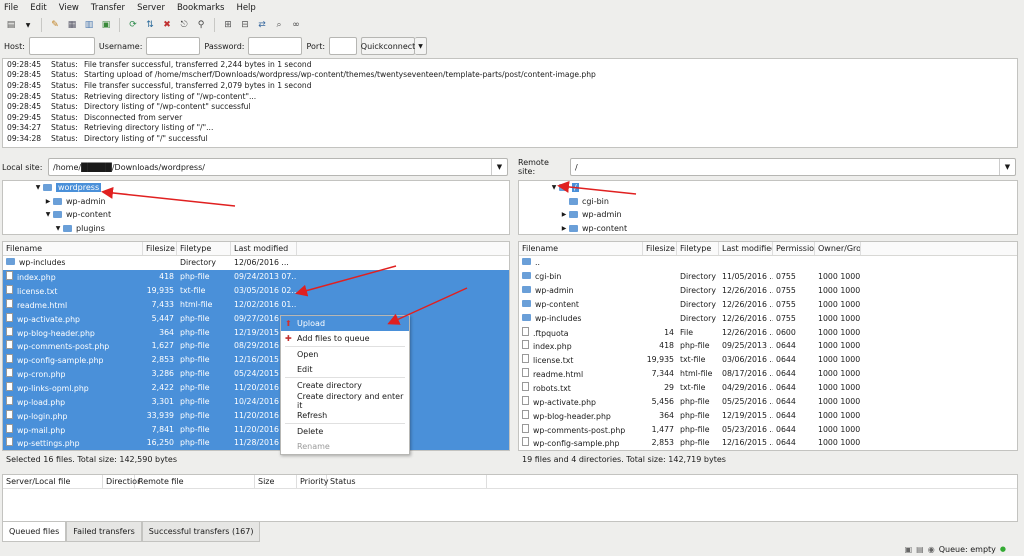 Image resolution: width=1024 pixels, height=556 pixels. Describe the element at coordinates (967, 549) in the screenshot. I see `queue-status: Queue: empty` at that location.